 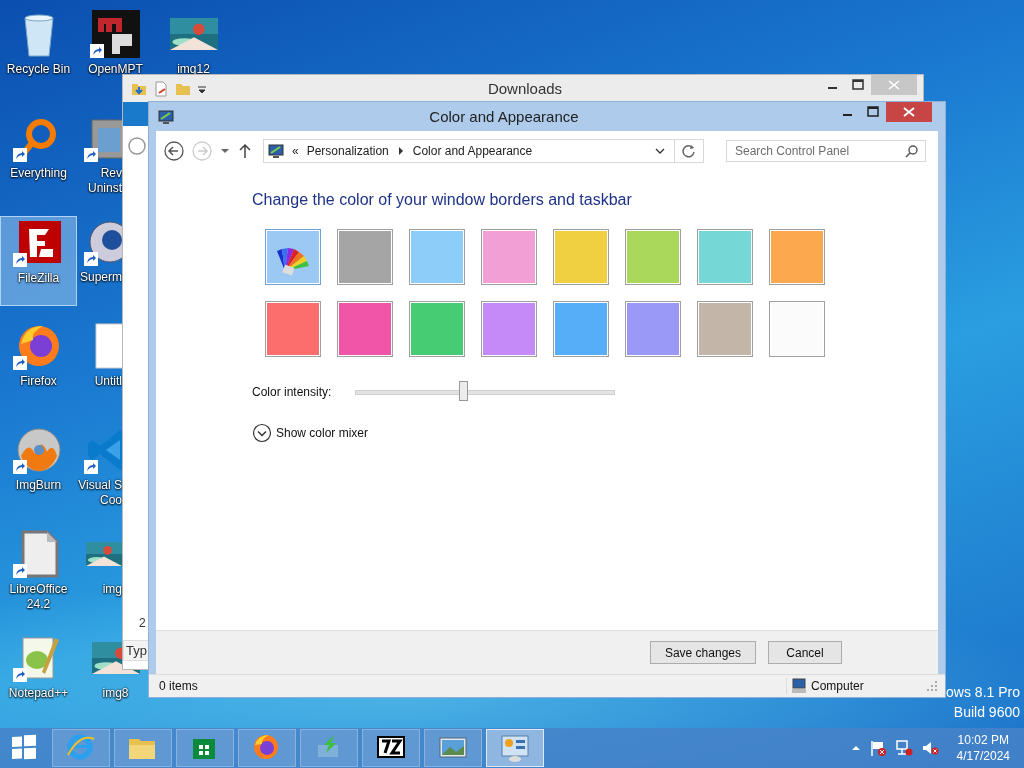 I want to click on desktop-icon-label: Visual S Coo, so click(x=100, y=493).